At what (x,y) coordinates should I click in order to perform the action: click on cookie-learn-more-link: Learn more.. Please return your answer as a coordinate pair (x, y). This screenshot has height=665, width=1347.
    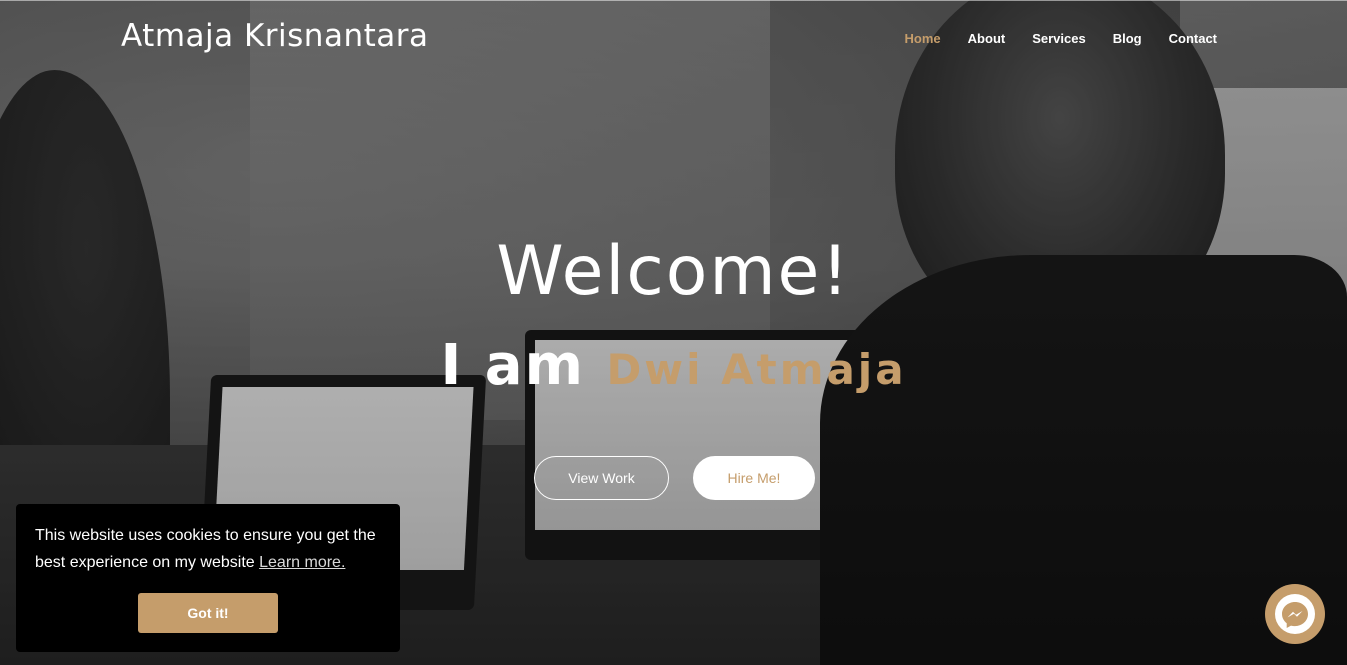
    Looking at the image, I should click on (302, 562).